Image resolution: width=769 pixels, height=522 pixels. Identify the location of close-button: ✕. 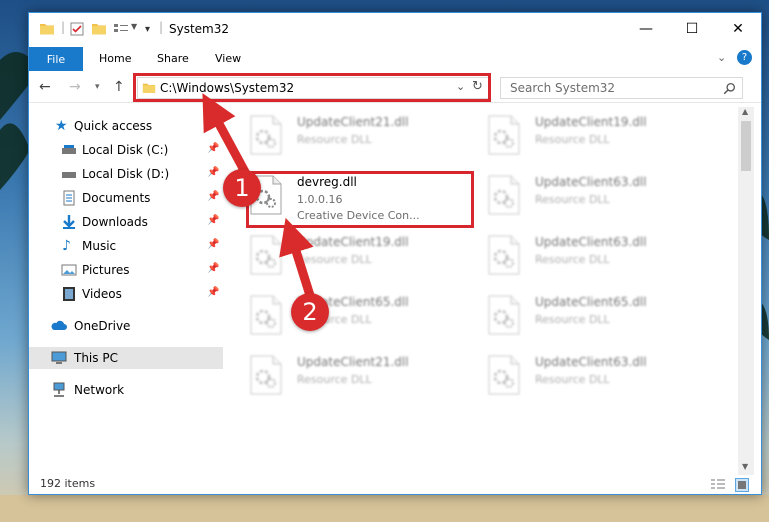
(738, 29).